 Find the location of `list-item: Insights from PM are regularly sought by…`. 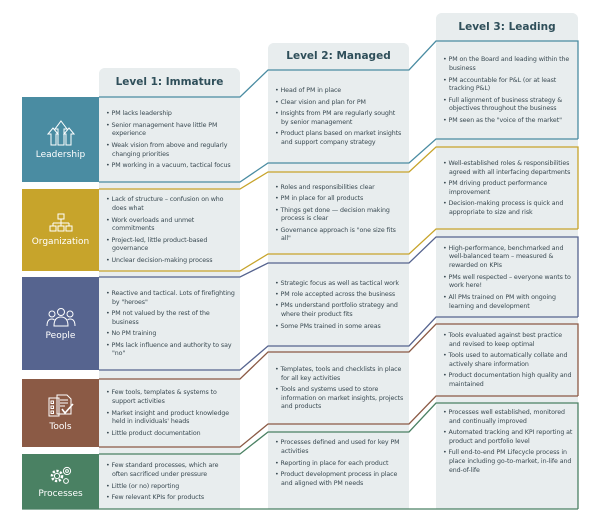

list-item: Insights from PM are regularly sought by… is located at coordinates (339, 119).